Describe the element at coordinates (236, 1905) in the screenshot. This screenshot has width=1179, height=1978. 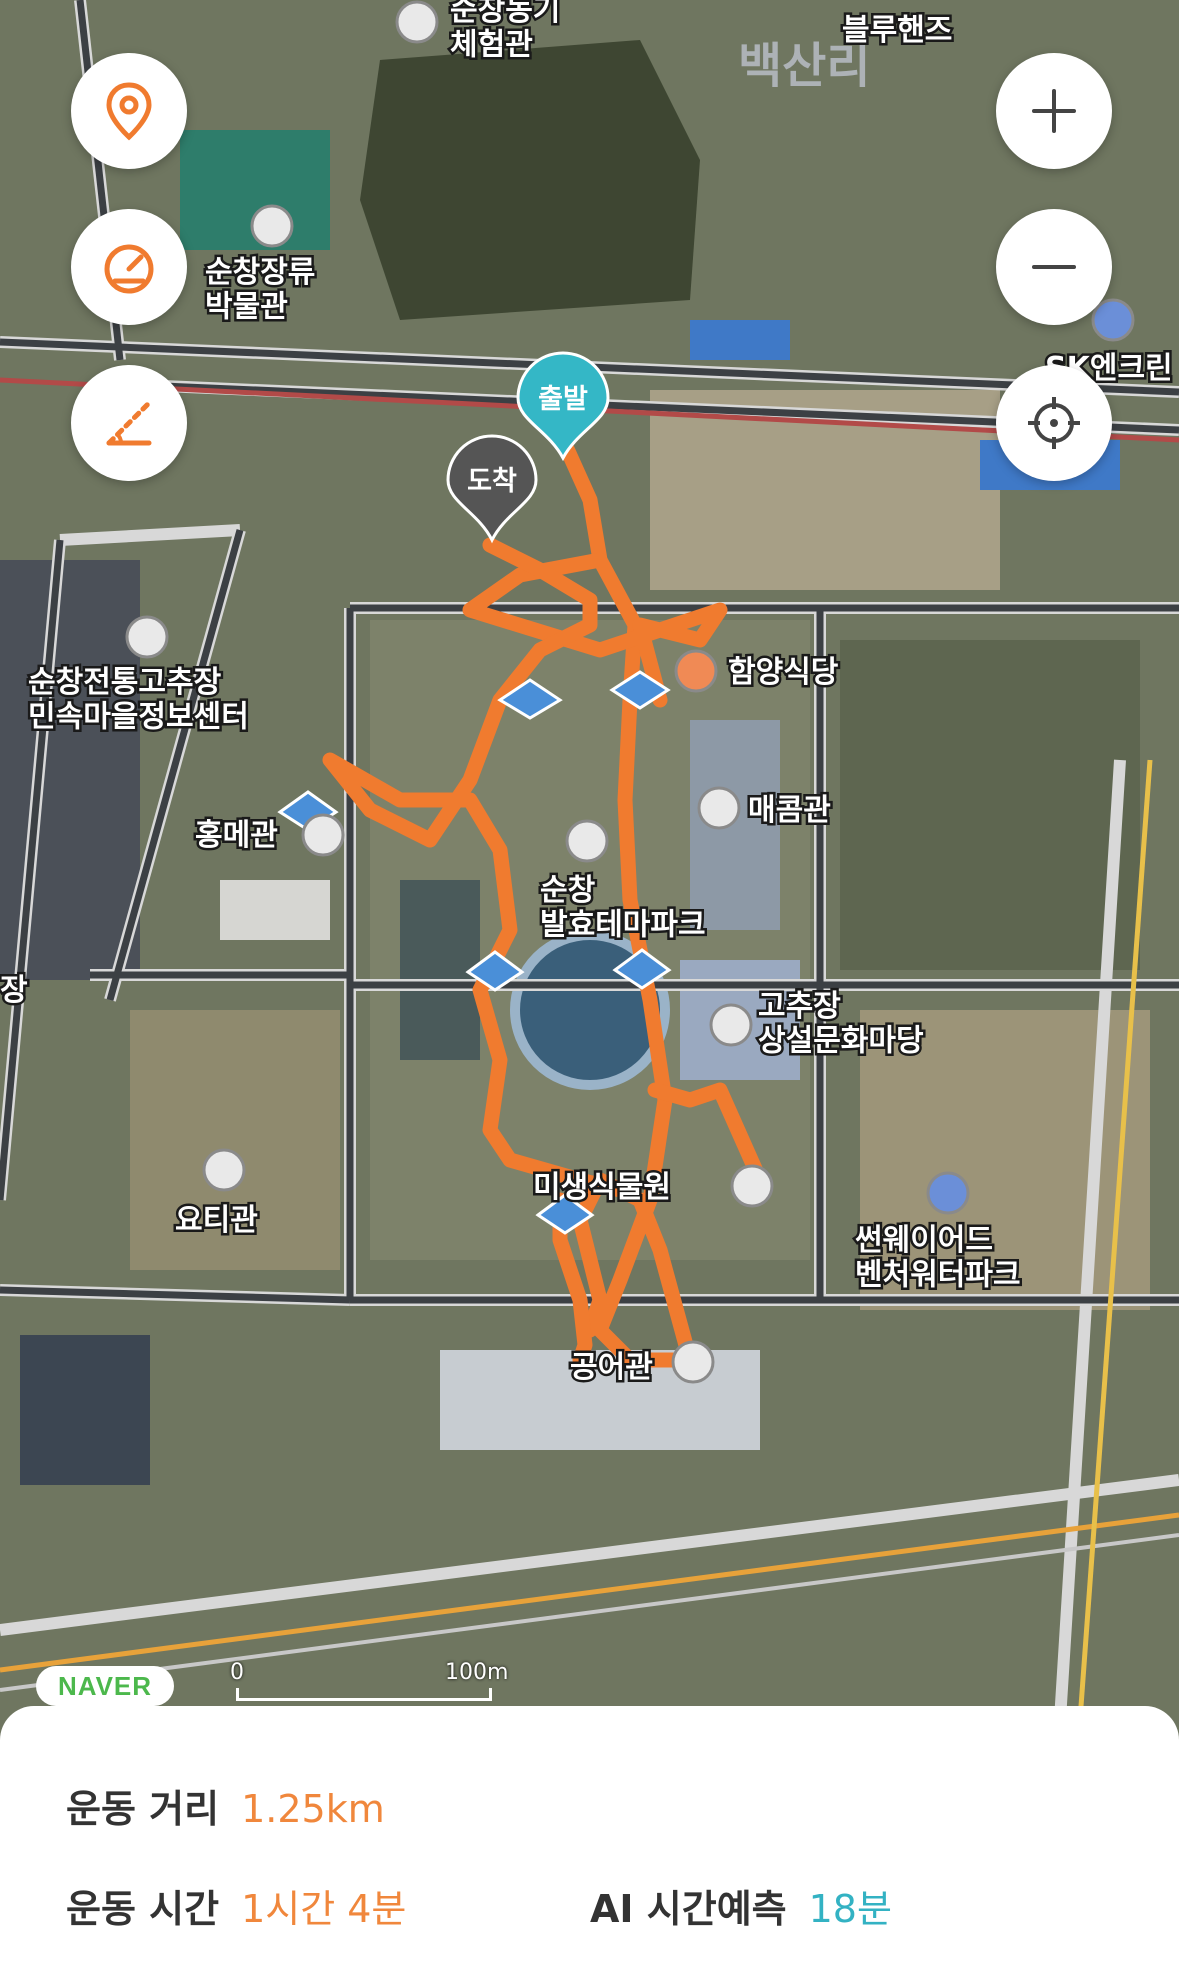
I see `time-row: 운동 시간 1시간 4분` at that location.